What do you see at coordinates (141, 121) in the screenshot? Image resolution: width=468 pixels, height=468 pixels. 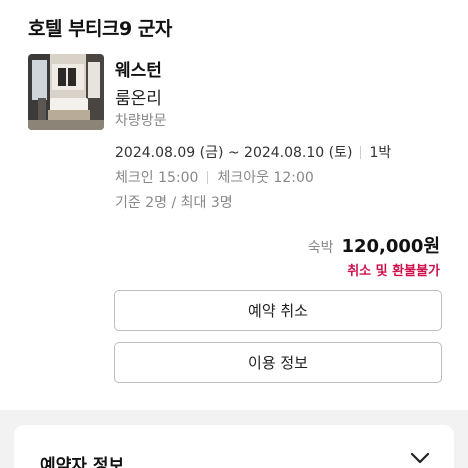 I see `room-option: 차량방문` at bounding box center [141, 121].